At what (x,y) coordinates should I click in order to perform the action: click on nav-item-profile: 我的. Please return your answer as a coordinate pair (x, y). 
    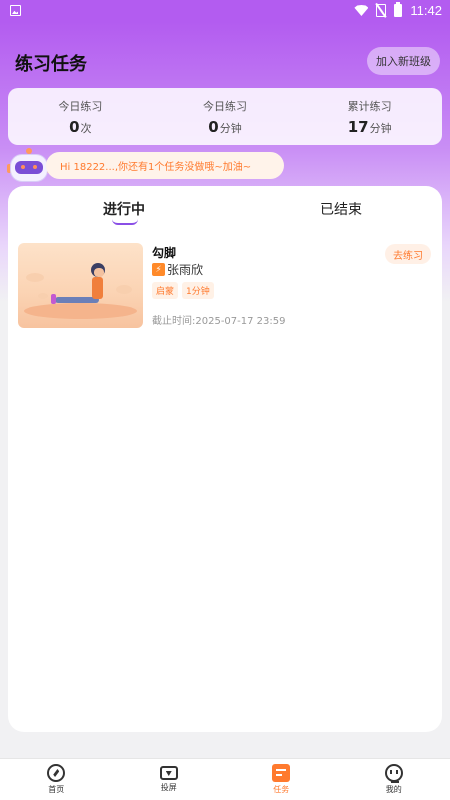
    Looking at the image, I should click on (394, 779).